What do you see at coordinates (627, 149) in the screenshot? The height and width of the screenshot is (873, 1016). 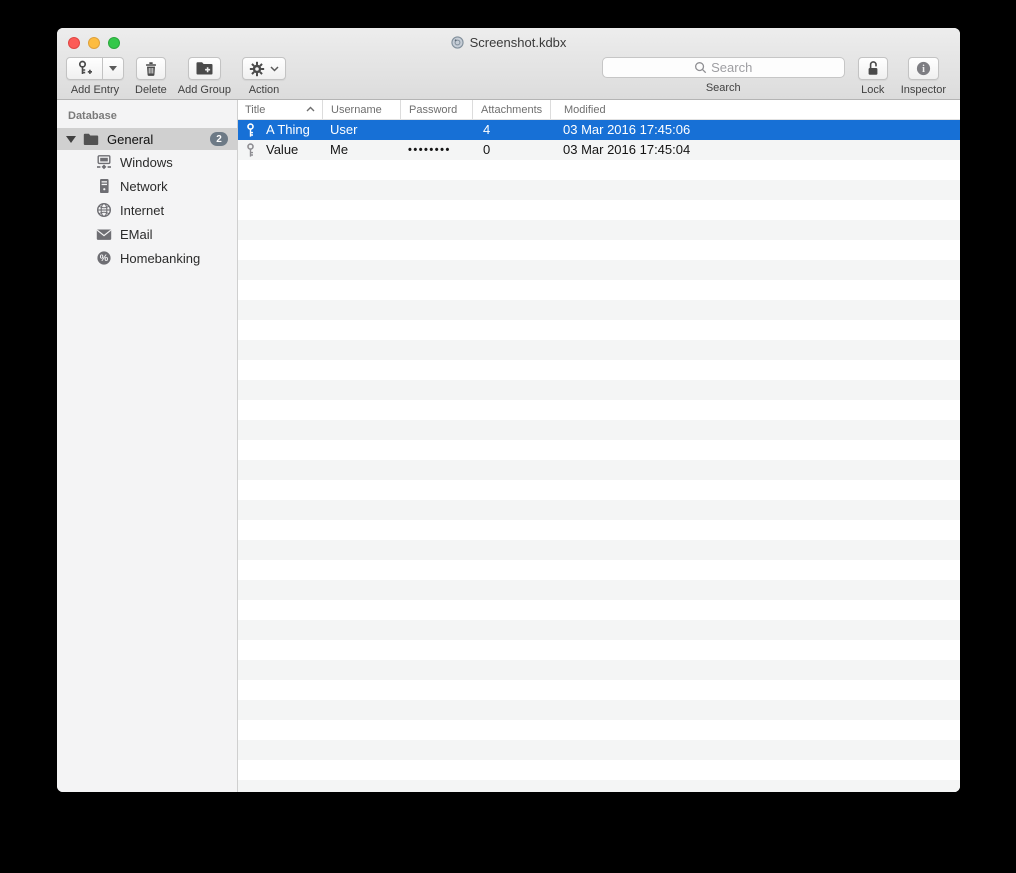 I see `entry-modified: 03 Mar 2016 17:45:04` at bounding box center [627, 149].